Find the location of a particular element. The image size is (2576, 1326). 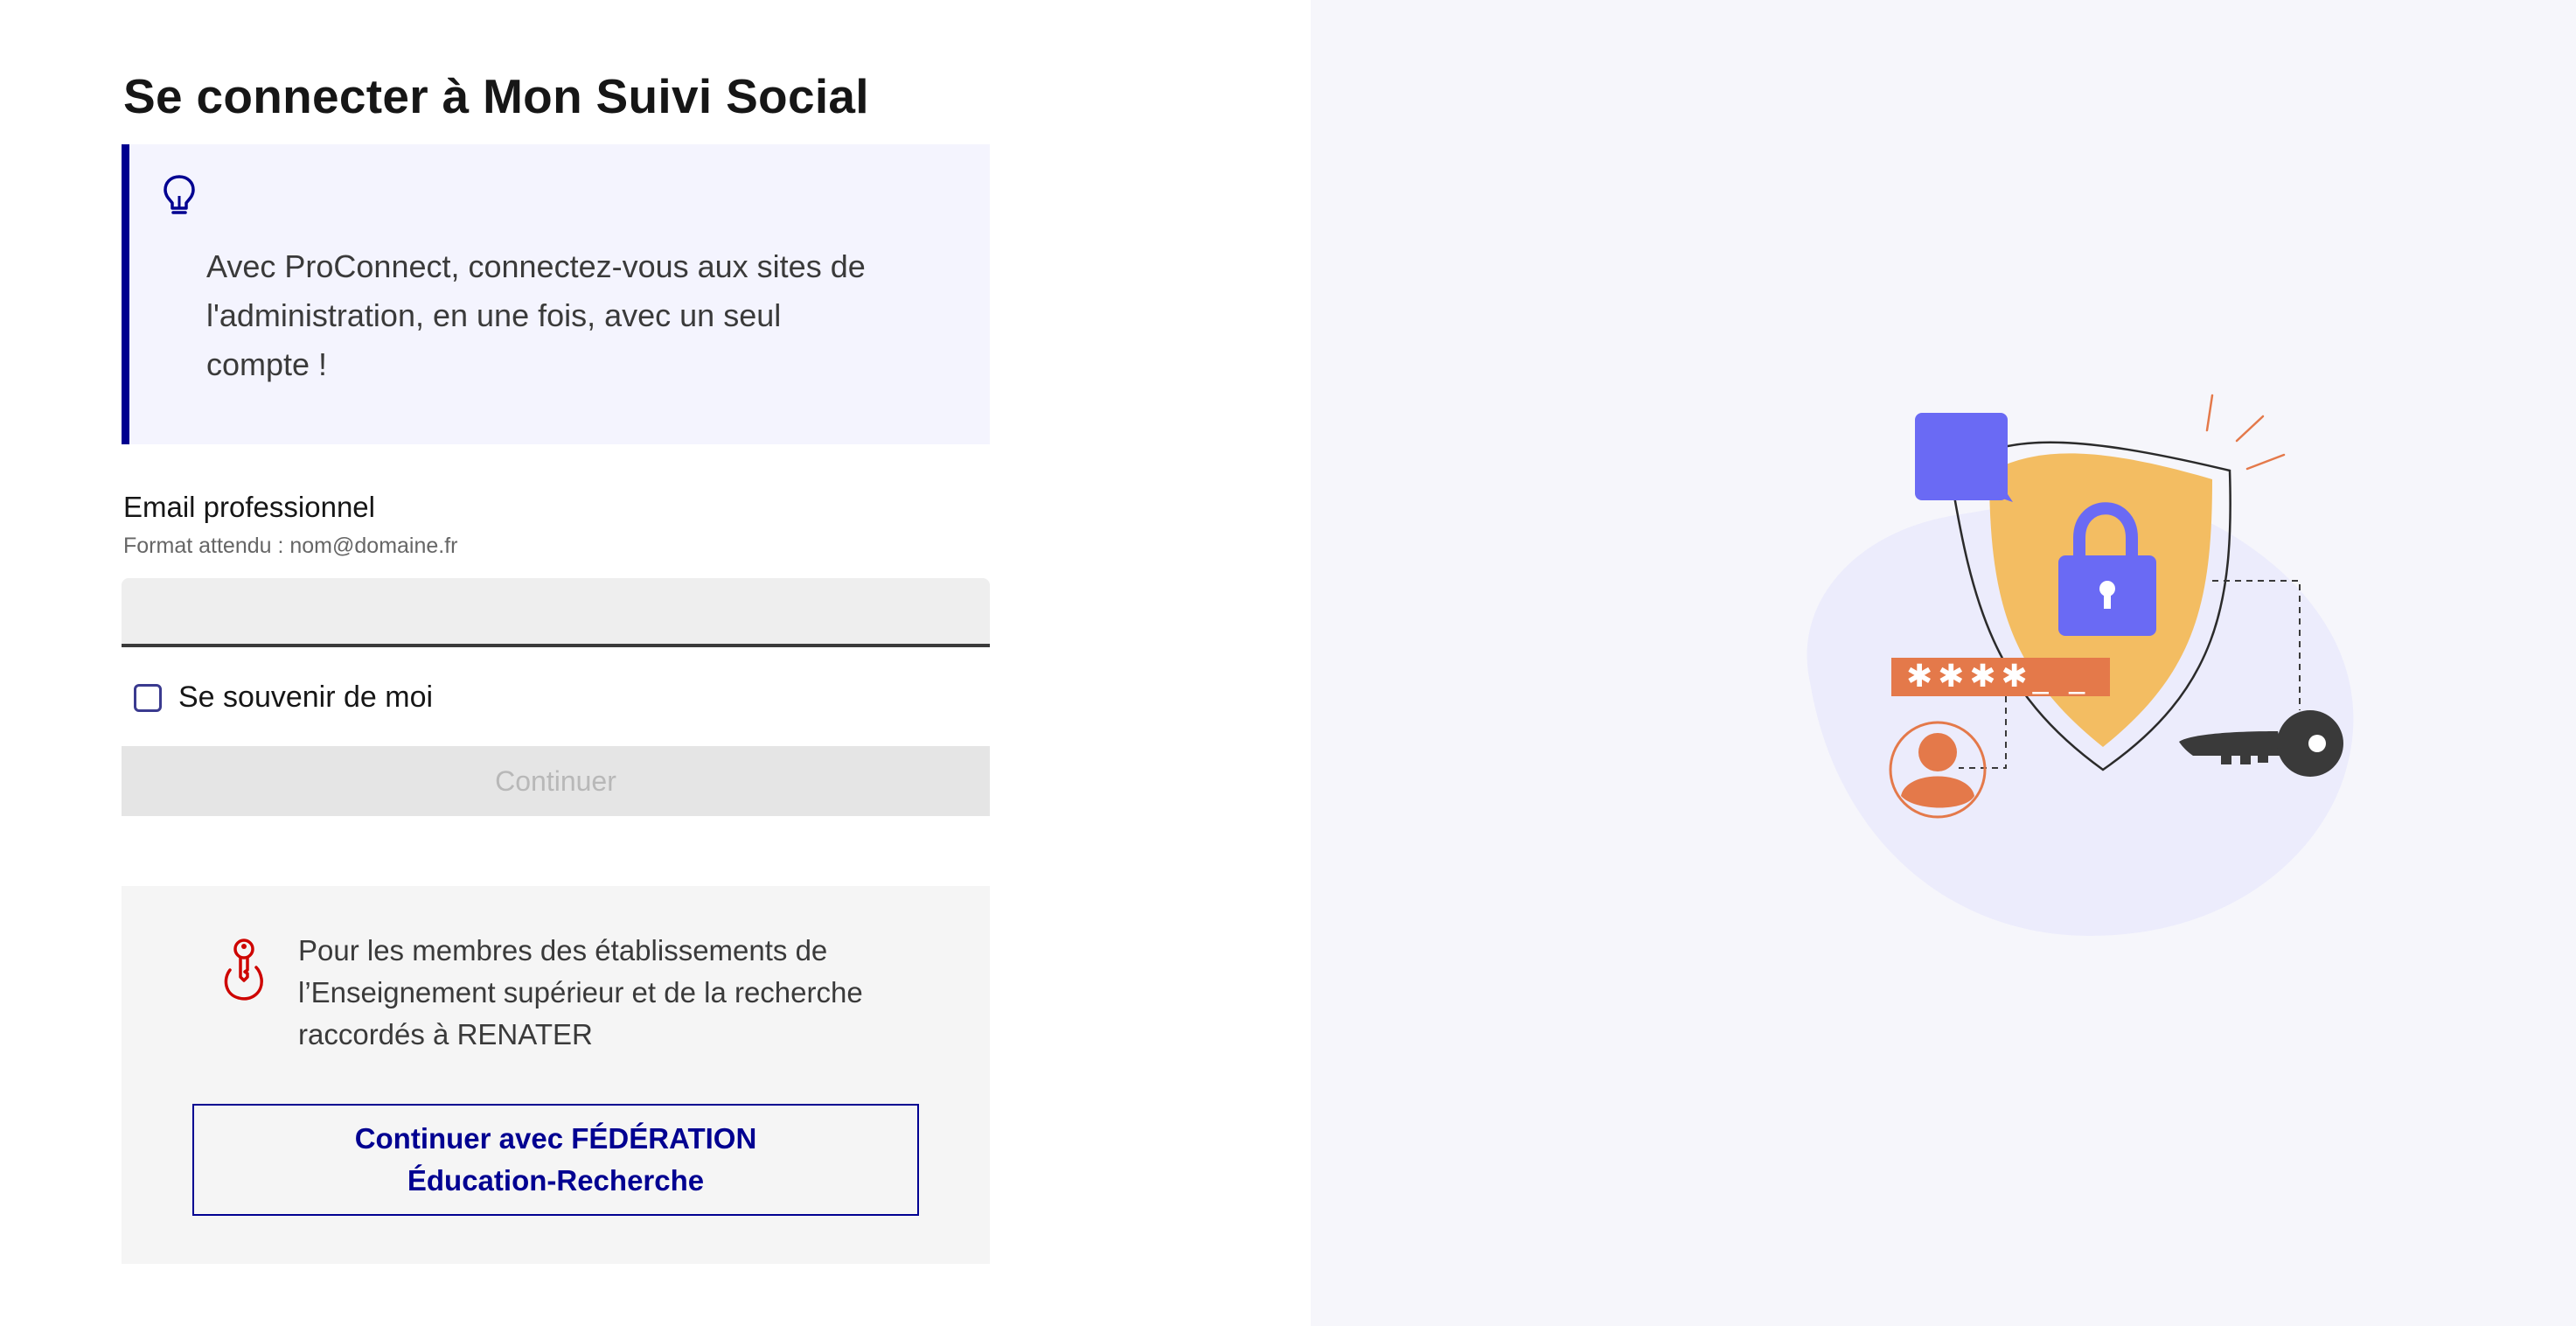

spark-lines is located at coordinates (2245, 432).